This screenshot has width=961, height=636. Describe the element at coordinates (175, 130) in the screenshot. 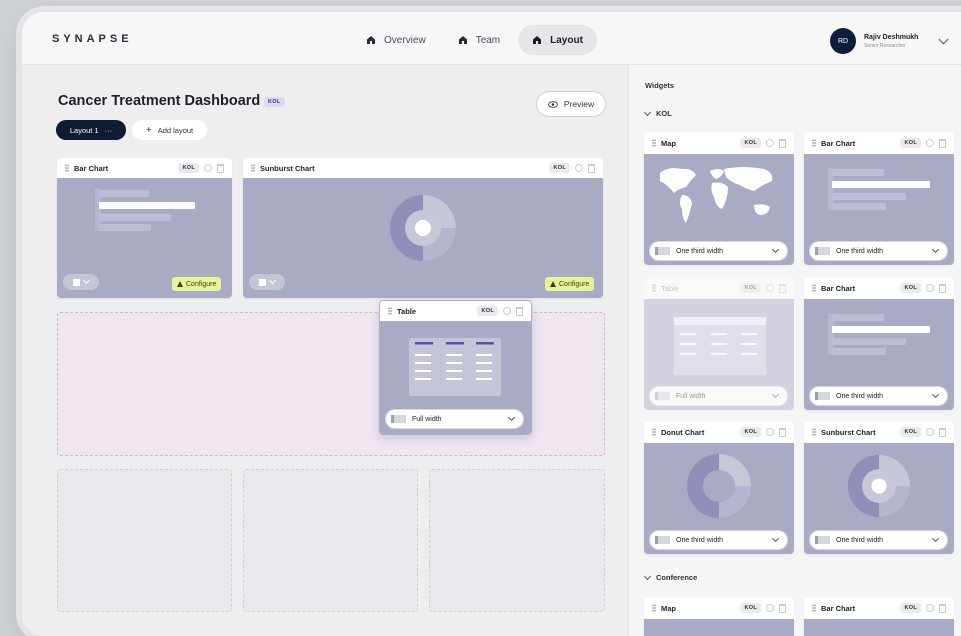

I see `add-layout-label: Add layout` at that location.